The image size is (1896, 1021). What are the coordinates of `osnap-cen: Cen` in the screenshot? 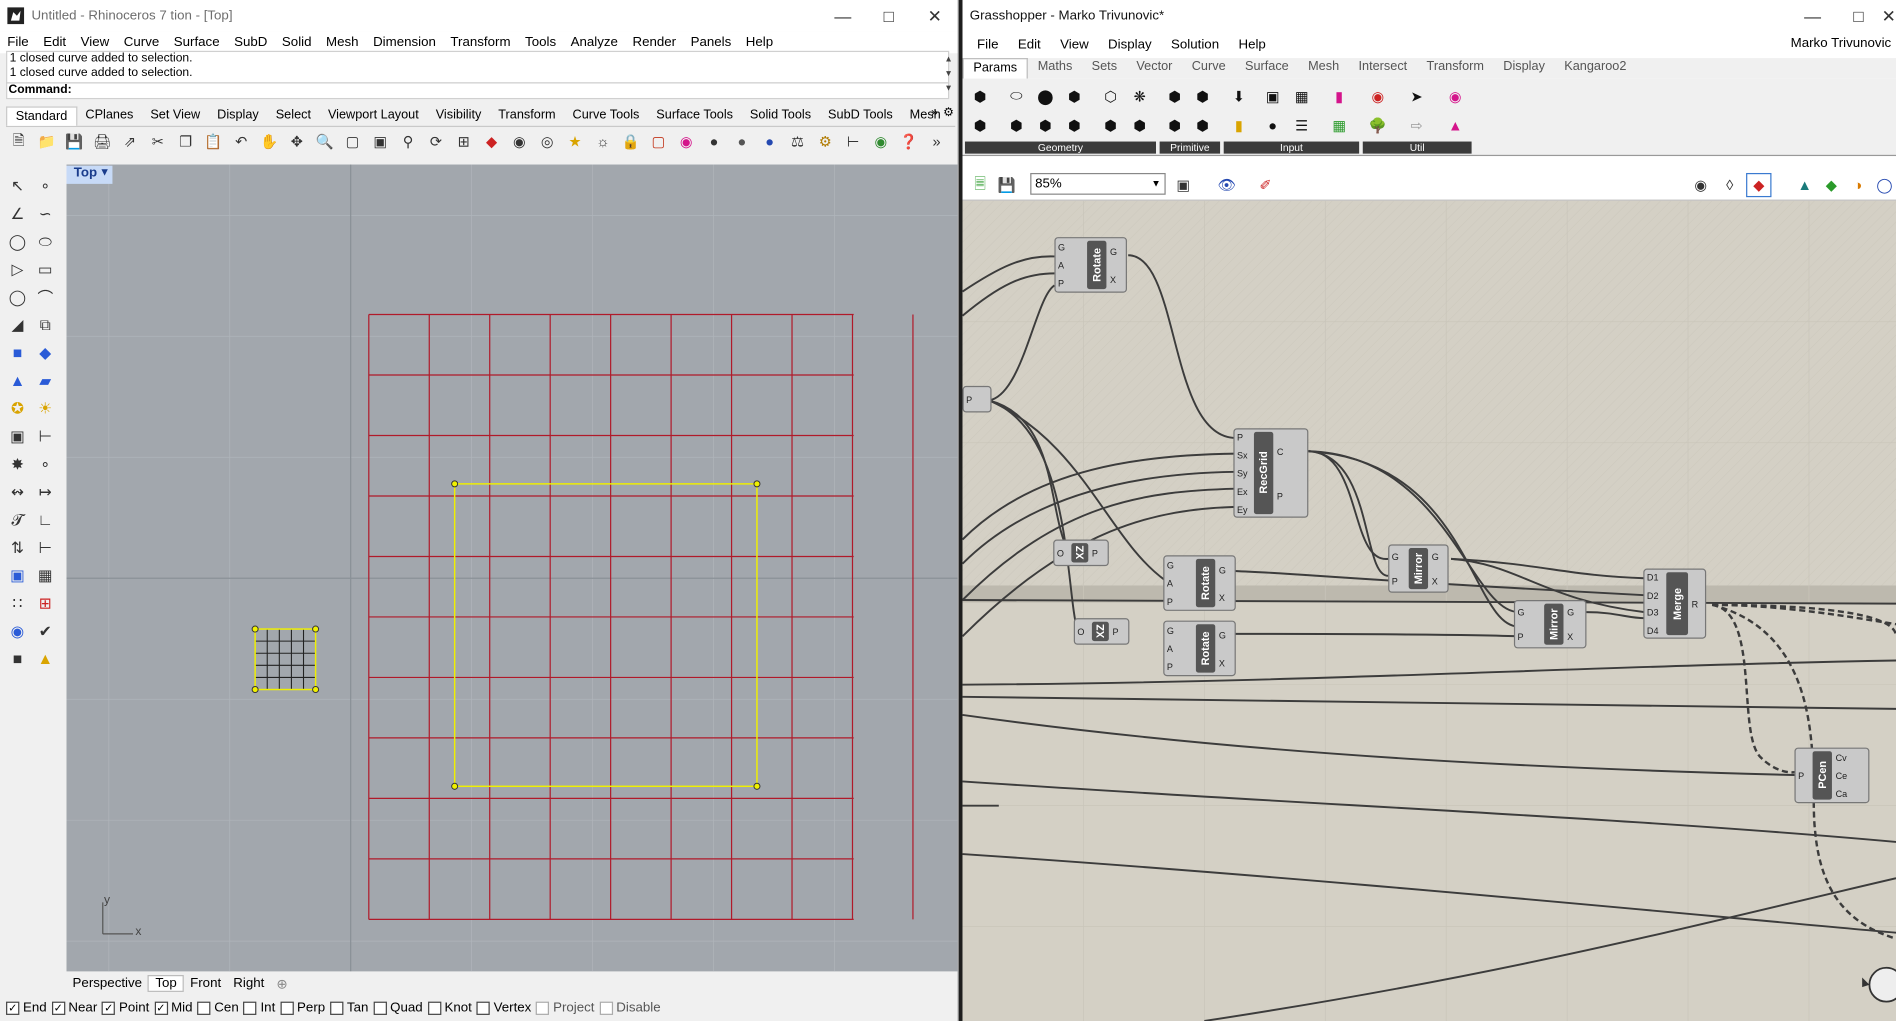 It's located at (218, 1007).